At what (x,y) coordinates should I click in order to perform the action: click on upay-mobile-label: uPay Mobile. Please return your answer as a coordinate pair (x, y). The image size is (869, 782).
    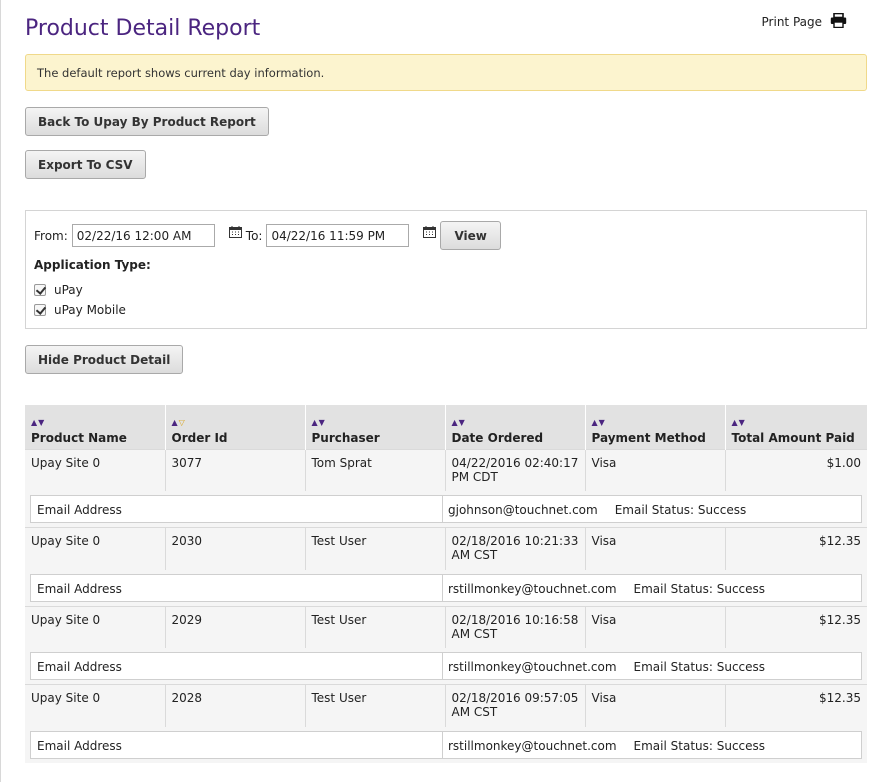
    Looking at the image, I should click on (90, 310).